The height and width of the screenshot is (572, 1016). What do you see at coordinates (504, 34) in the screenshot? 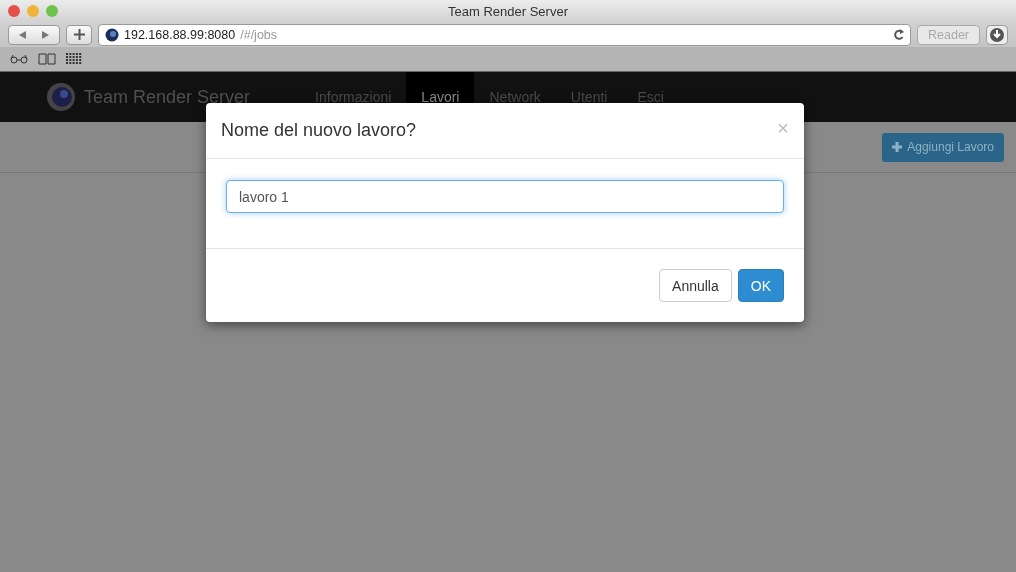
I see `address-field: 192.168.88.99:8080 /#/jobs` at bounding box center [504, 34].